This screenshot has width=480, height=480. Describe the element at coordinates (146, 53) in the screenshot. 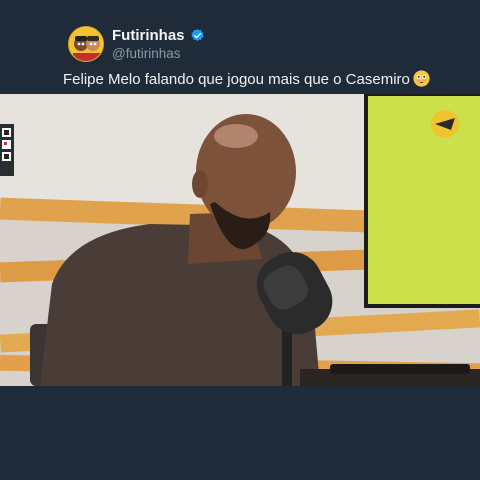

I see `handle: @futirinhas` at that location.